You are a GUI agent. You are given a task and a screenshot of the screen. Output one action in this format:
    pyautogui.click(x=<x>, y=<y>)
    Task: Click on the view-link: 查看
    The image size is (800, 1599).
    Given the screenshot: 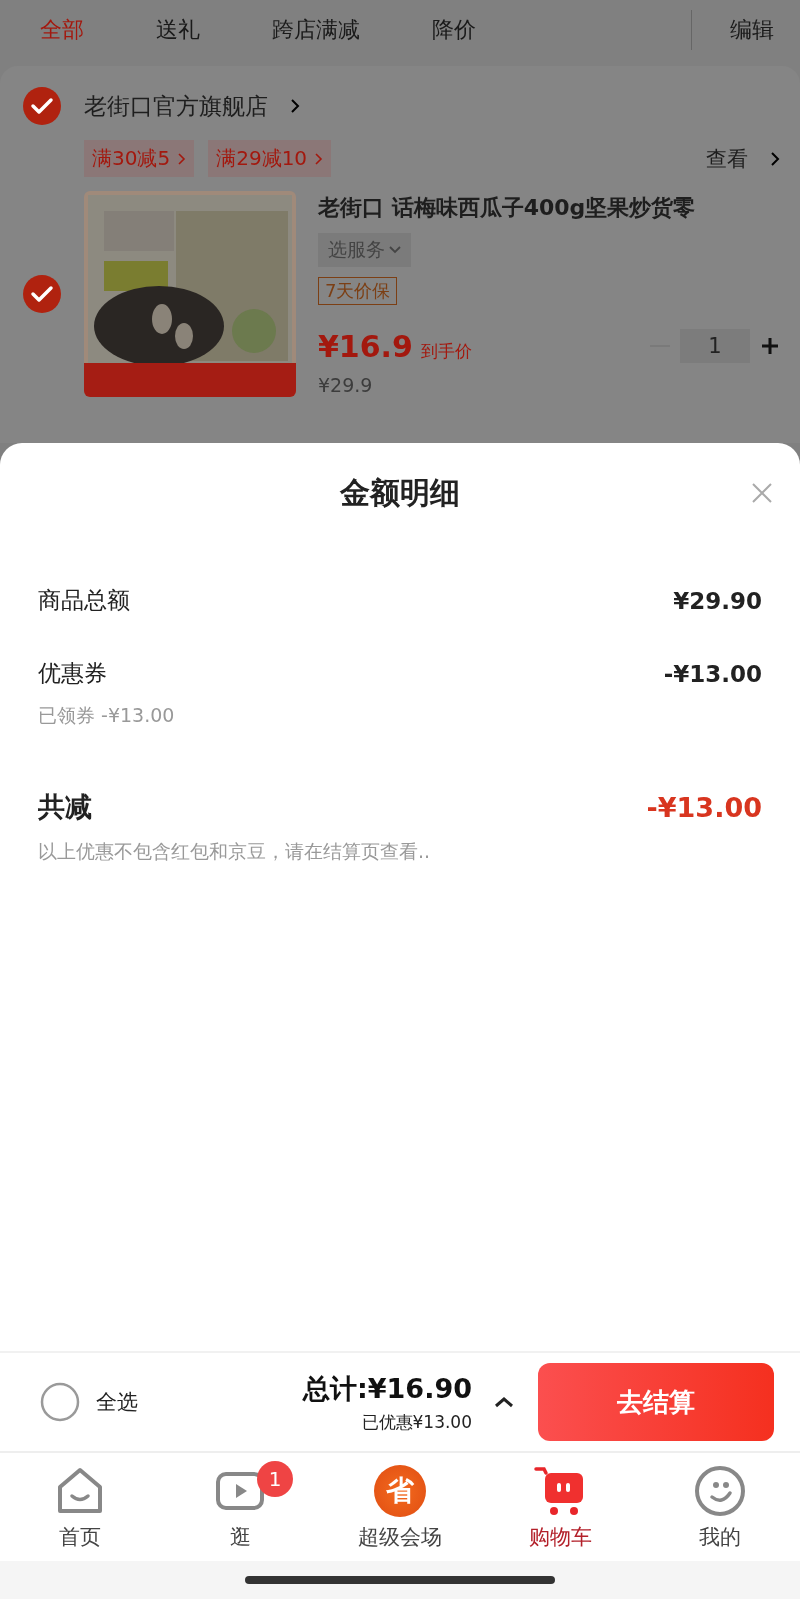 What is the action you would take?
    pyautogui.click(x=727, y=158)
    